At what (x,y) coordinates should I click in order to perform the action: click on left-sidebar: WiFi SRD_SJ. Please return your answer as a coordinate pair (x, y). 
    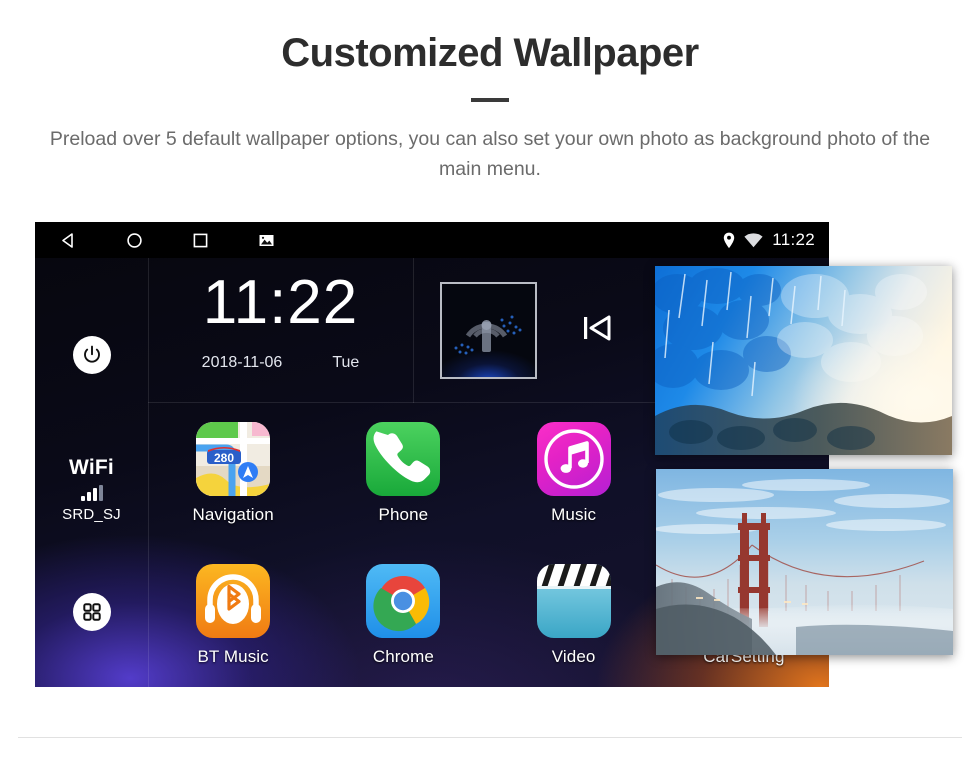
    Looking at the image, I should click on (92, 472).